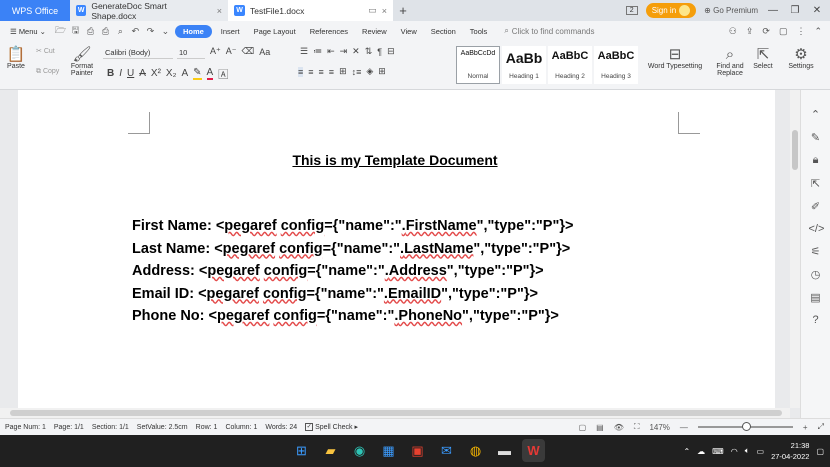 The image size is (830, 467). What do you see at coordinates (616, 65) in the screenshot?
I see `style-heading-3: AaBbC Heading 3` at bounding box center [616, 65].